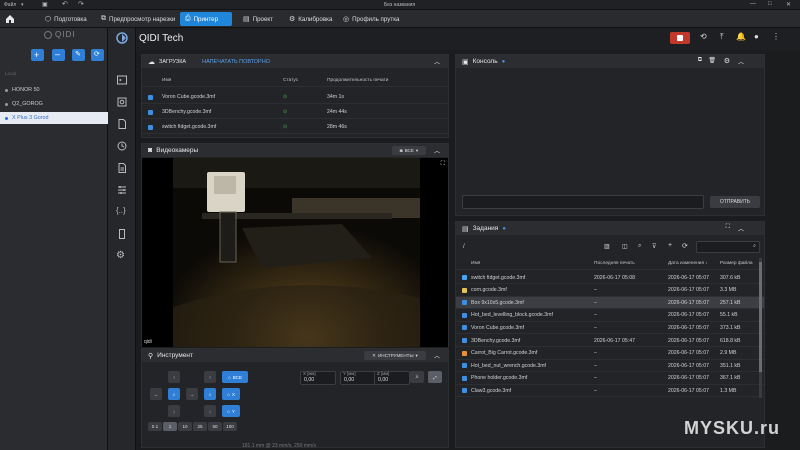  What do you see at coordinates (37, 55) in the screenshot?
I see `add-printer-button: +` at bounding box center [37, 55].